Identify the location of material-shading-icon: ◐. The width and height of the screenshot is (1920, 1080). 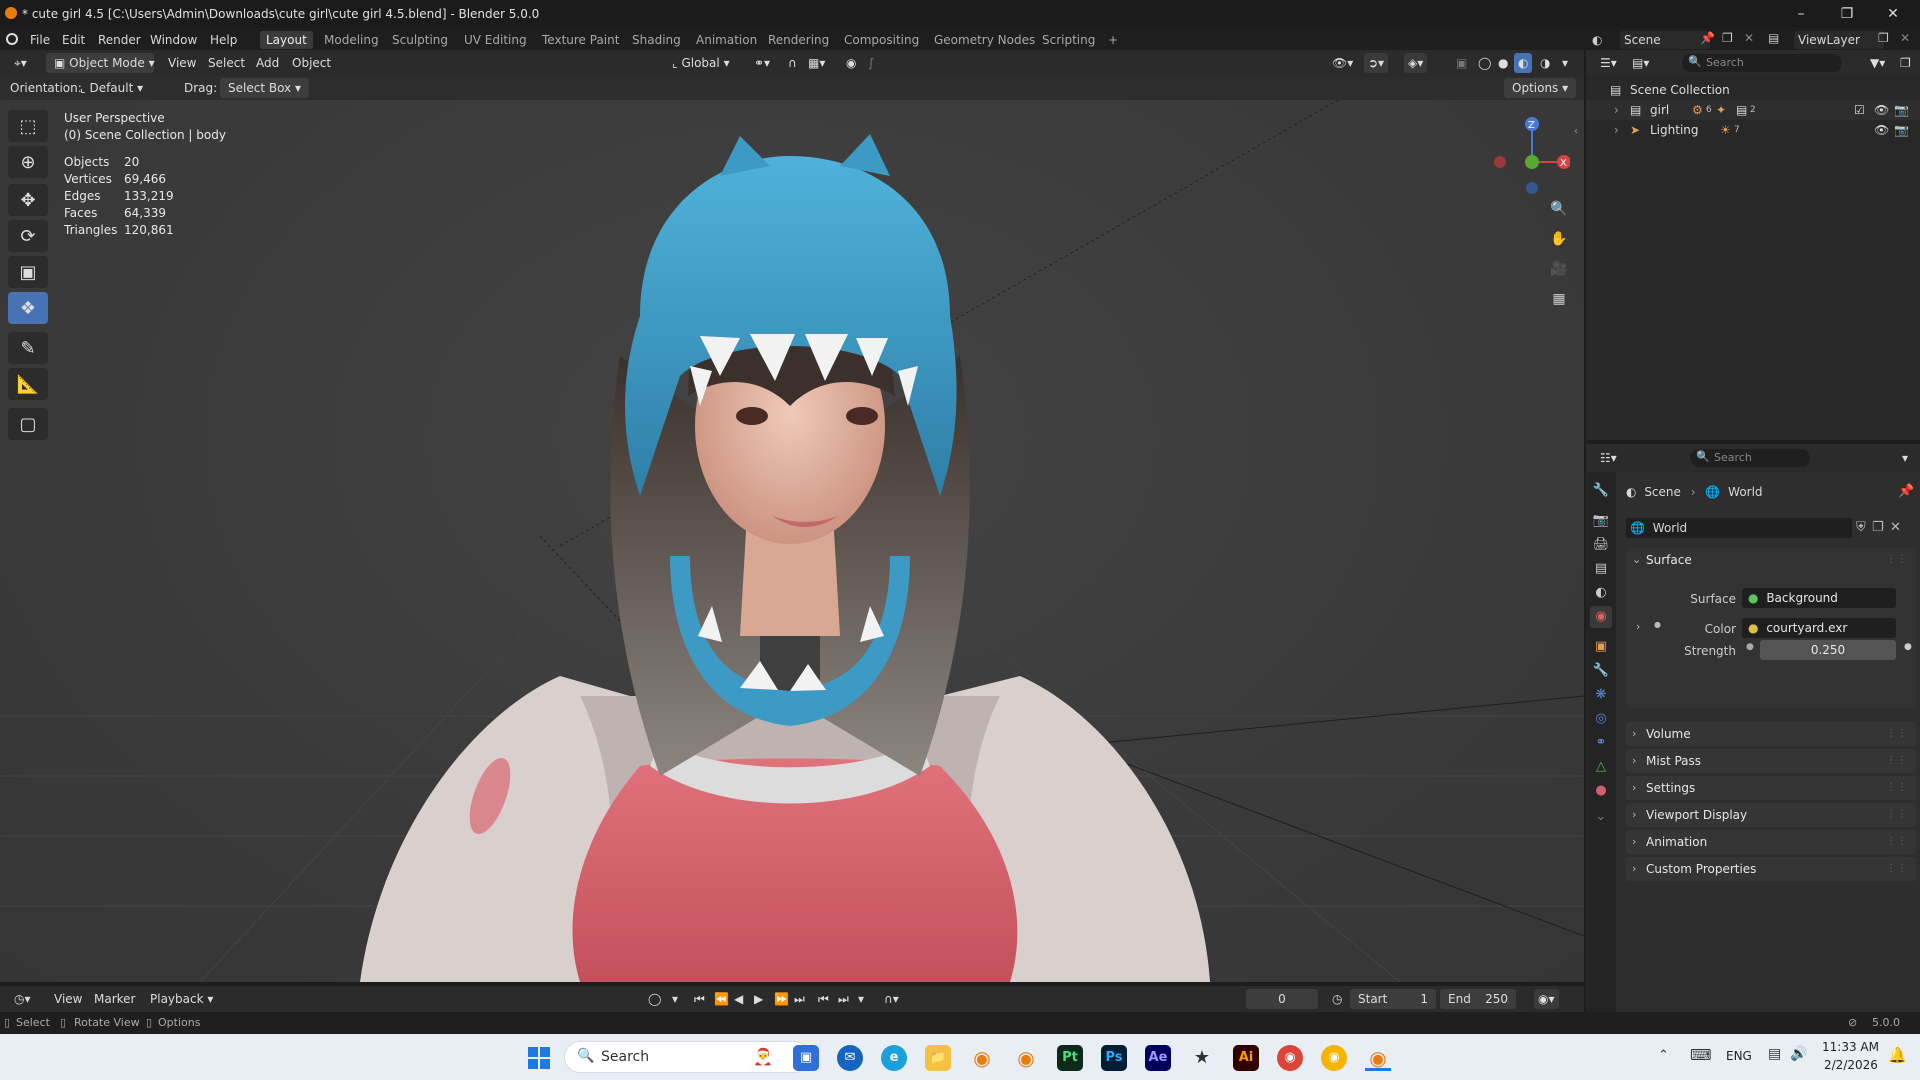
(1523, 63).